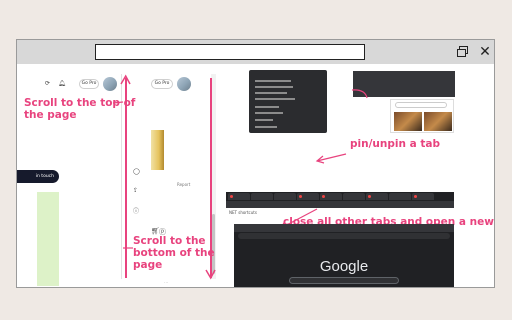 The height and width of the screenshot is (320, 512). I want to click on new-tab-page: Google, so click(344, 255).